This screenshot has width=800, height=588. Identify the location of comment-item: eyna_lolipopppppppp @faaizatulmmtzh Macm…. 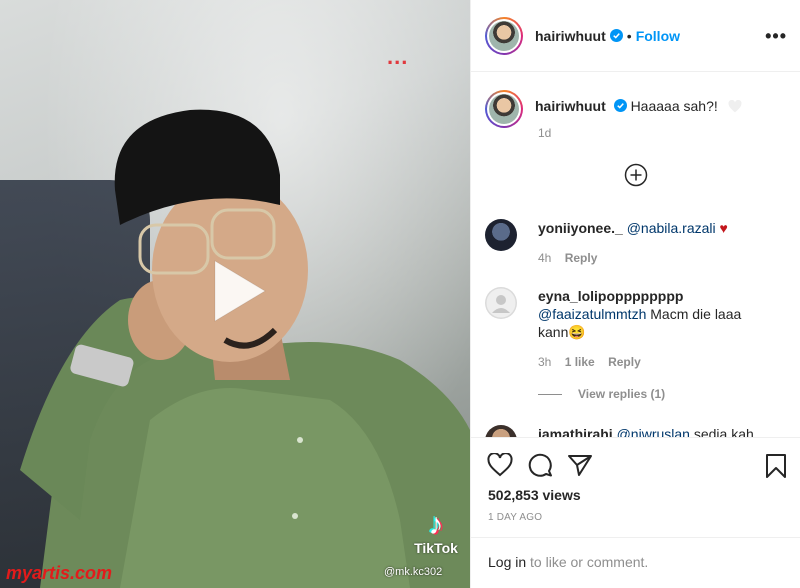
(629, 329).